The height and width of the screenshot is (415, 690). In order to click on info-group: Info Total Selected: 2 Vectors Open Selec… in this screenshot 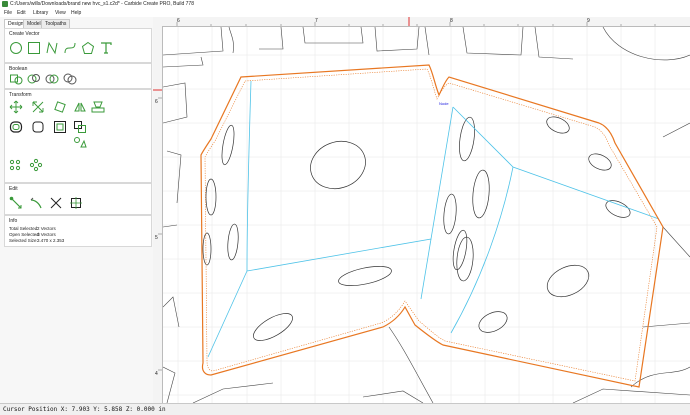, I will do `click(78, 231)`.